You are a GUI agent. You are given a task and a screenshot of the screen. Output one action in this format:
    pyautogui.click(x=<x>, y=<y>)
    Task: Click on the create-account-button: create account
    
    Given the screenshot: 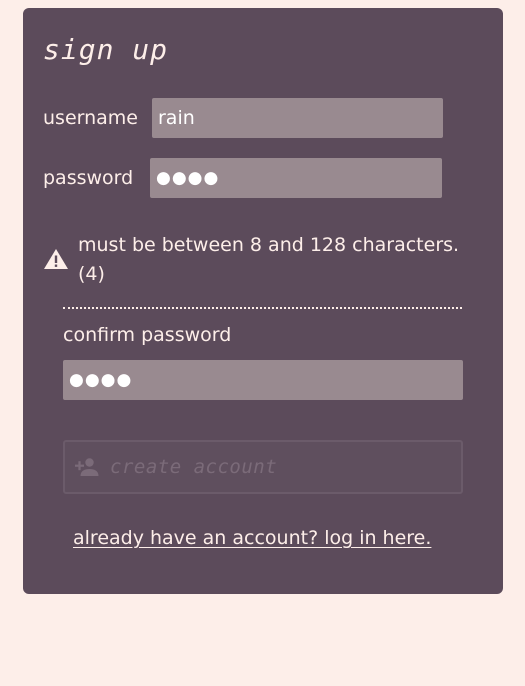 What is the action you would take?
    pyautogui.click(x=263, y=467)
    